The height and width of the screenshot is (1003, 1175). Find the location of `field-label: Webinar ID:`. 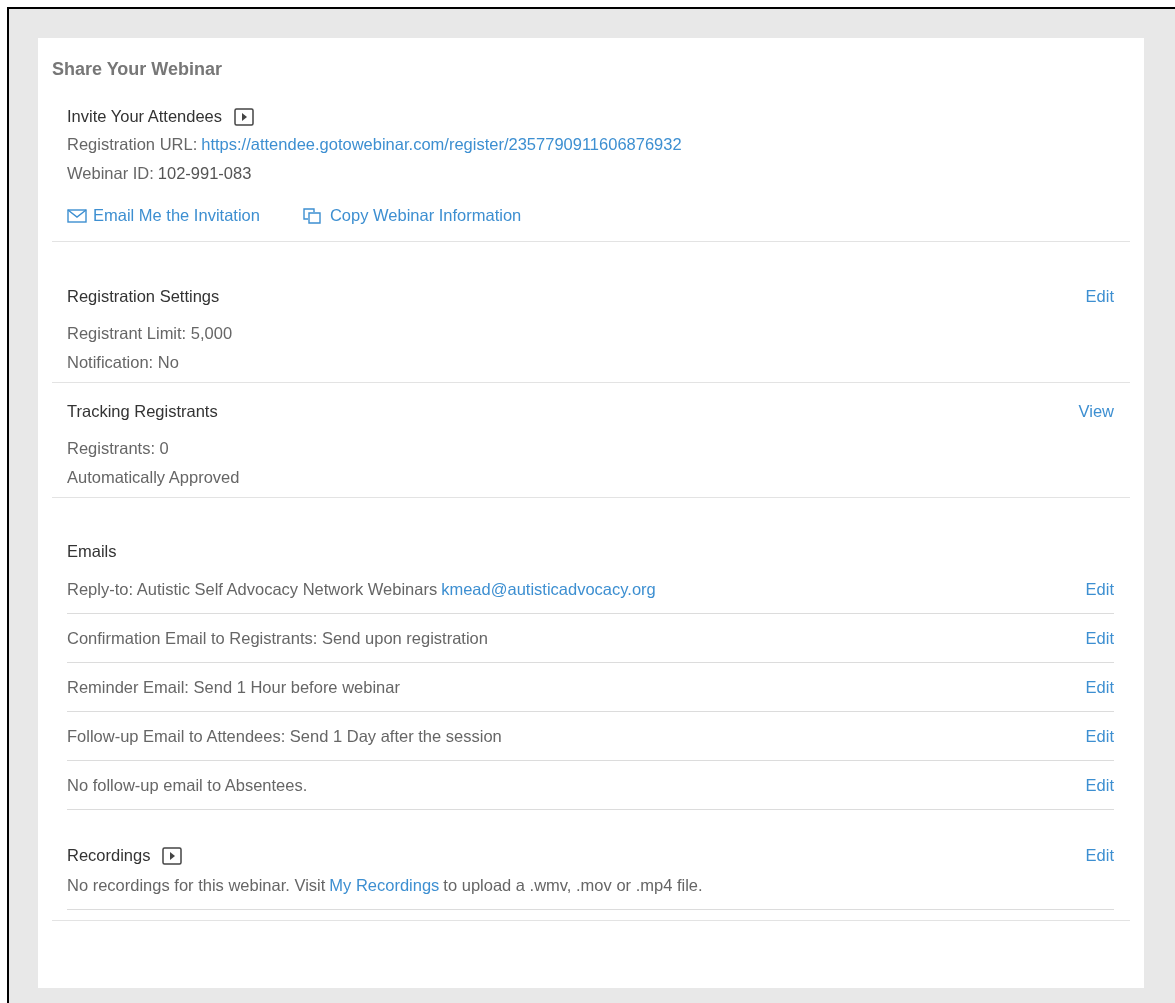

field-label: Webinar ID: is located at coordinates (110, 173).